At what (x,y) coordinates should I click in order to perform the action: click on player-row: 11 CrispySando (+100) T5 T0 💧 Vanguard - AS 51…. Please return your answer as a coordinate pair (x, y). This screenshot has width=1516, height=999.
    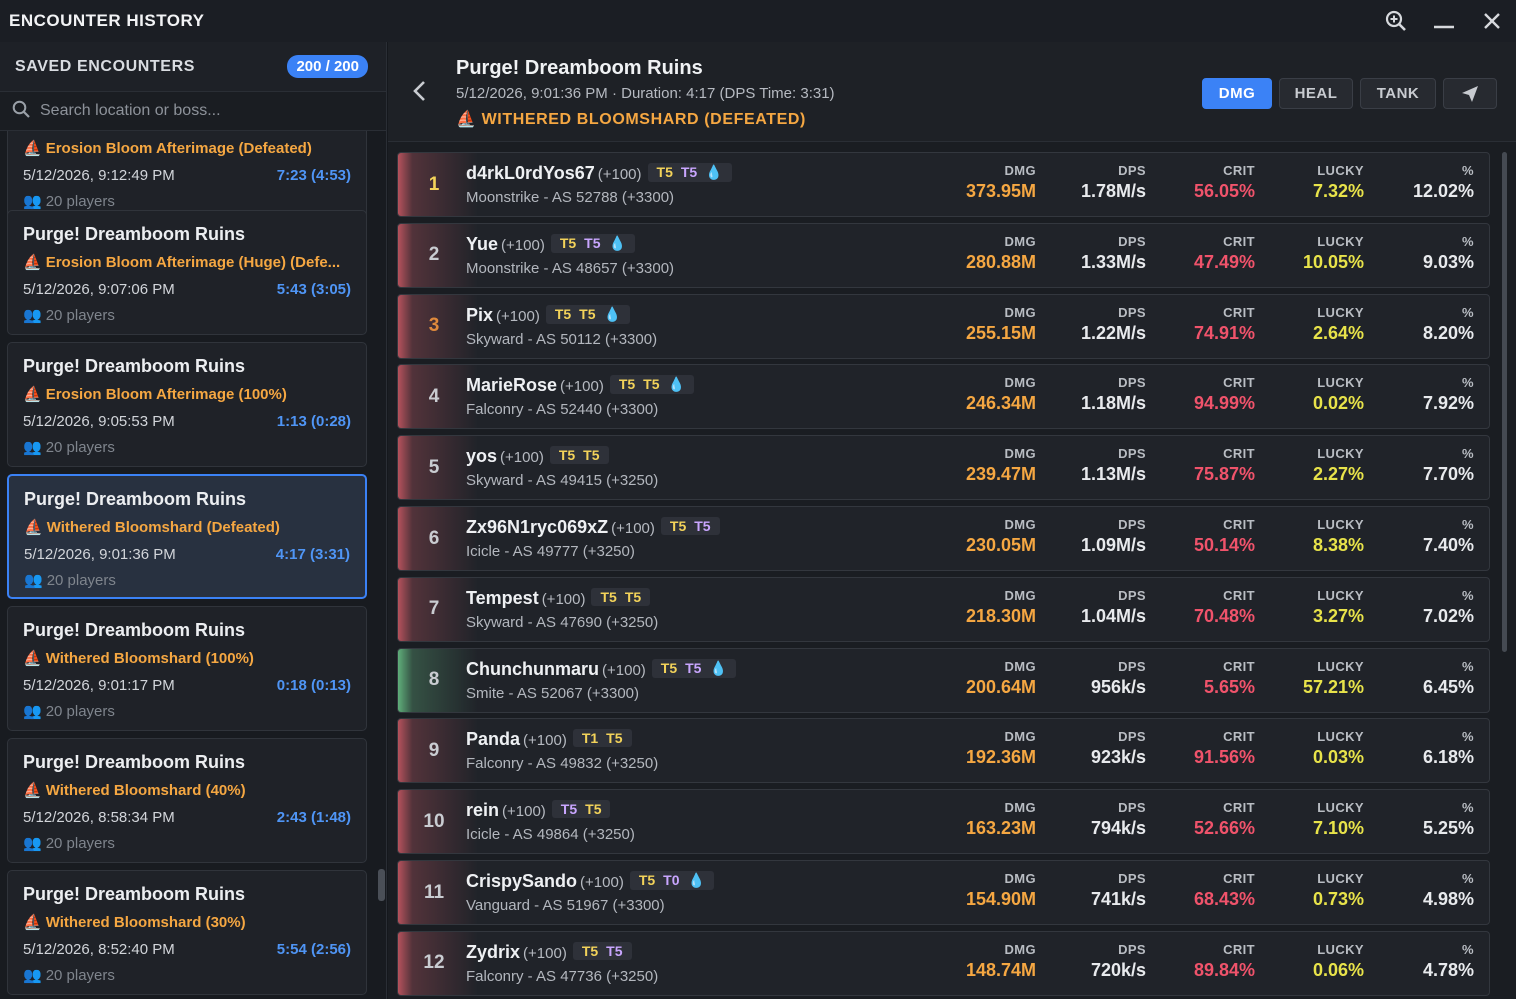
    Looking at the image, I should click on (943, 892).